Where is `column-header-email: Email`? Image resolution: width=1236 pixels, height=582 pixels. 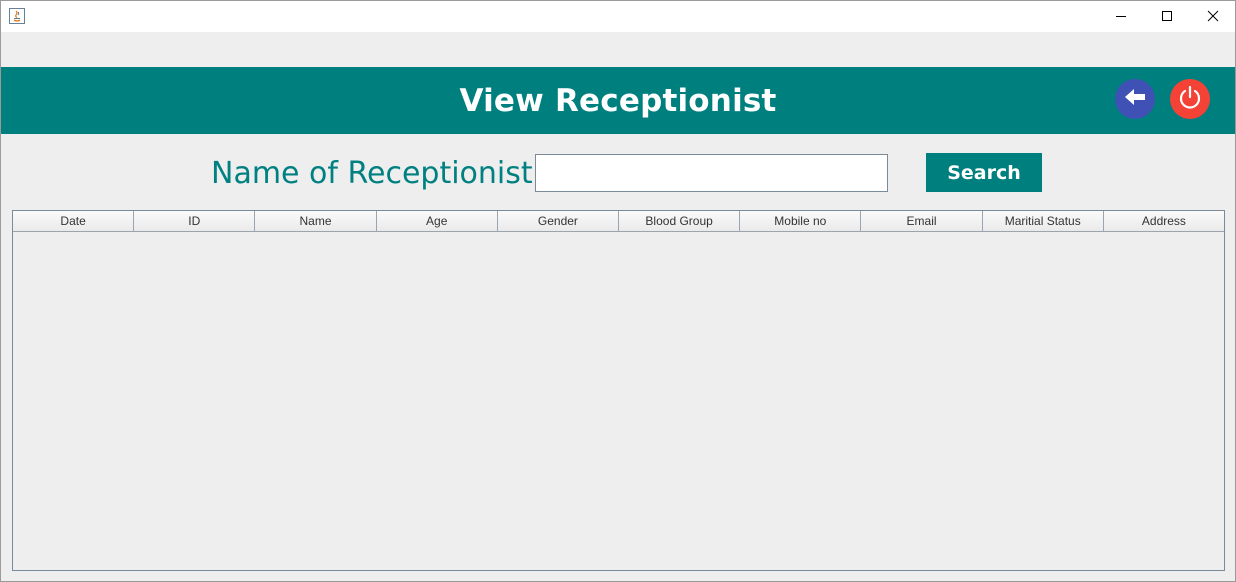 column-header-email: Email is located at coordinates (922, 221).